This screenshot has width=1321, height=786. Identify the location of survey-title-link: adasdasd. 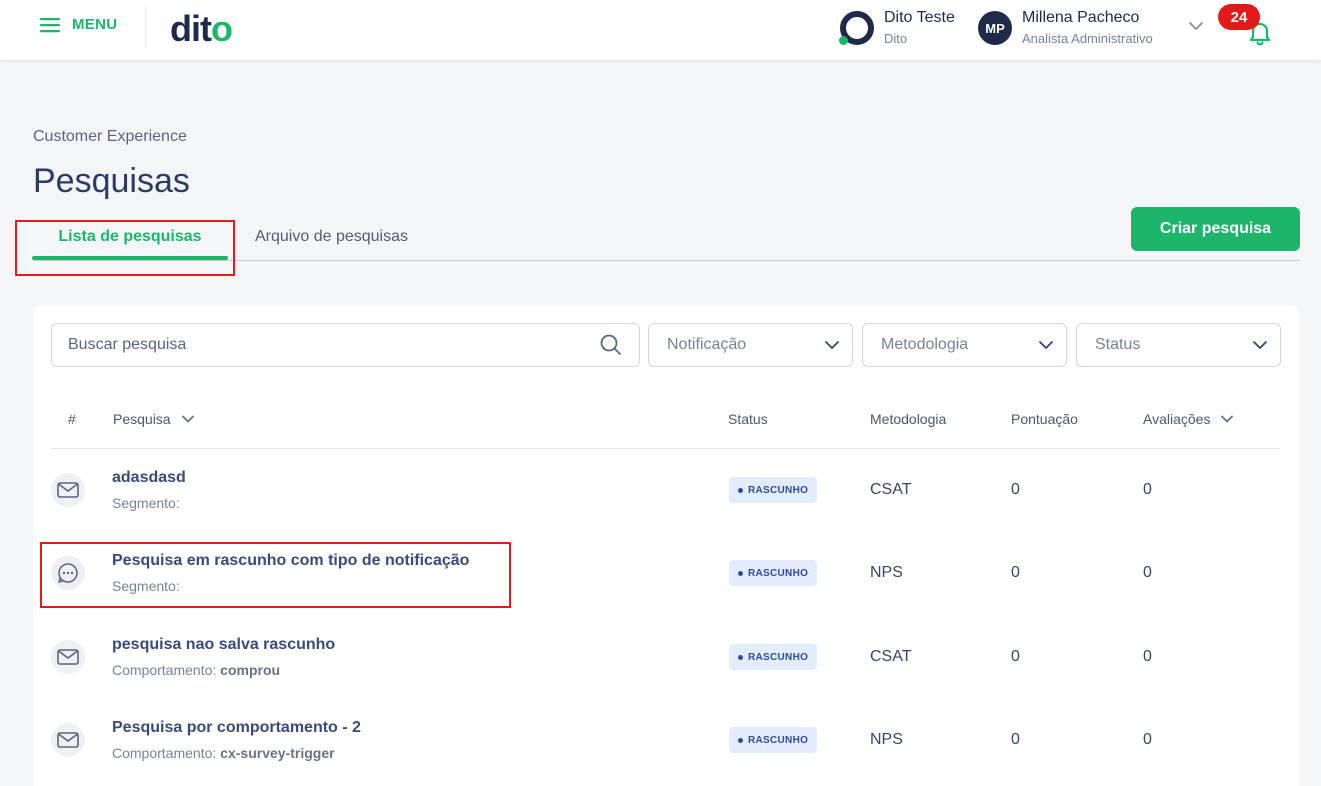
(149, 478).